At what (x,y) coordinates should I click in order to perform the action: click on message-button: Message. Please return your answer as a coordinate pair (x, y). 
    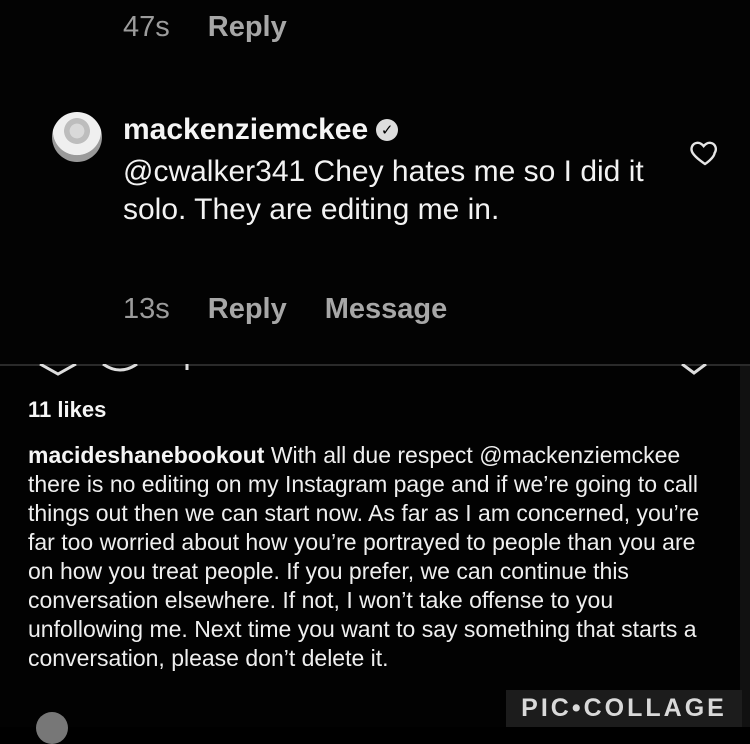
    Looking at the image, I should click on (386, 309).